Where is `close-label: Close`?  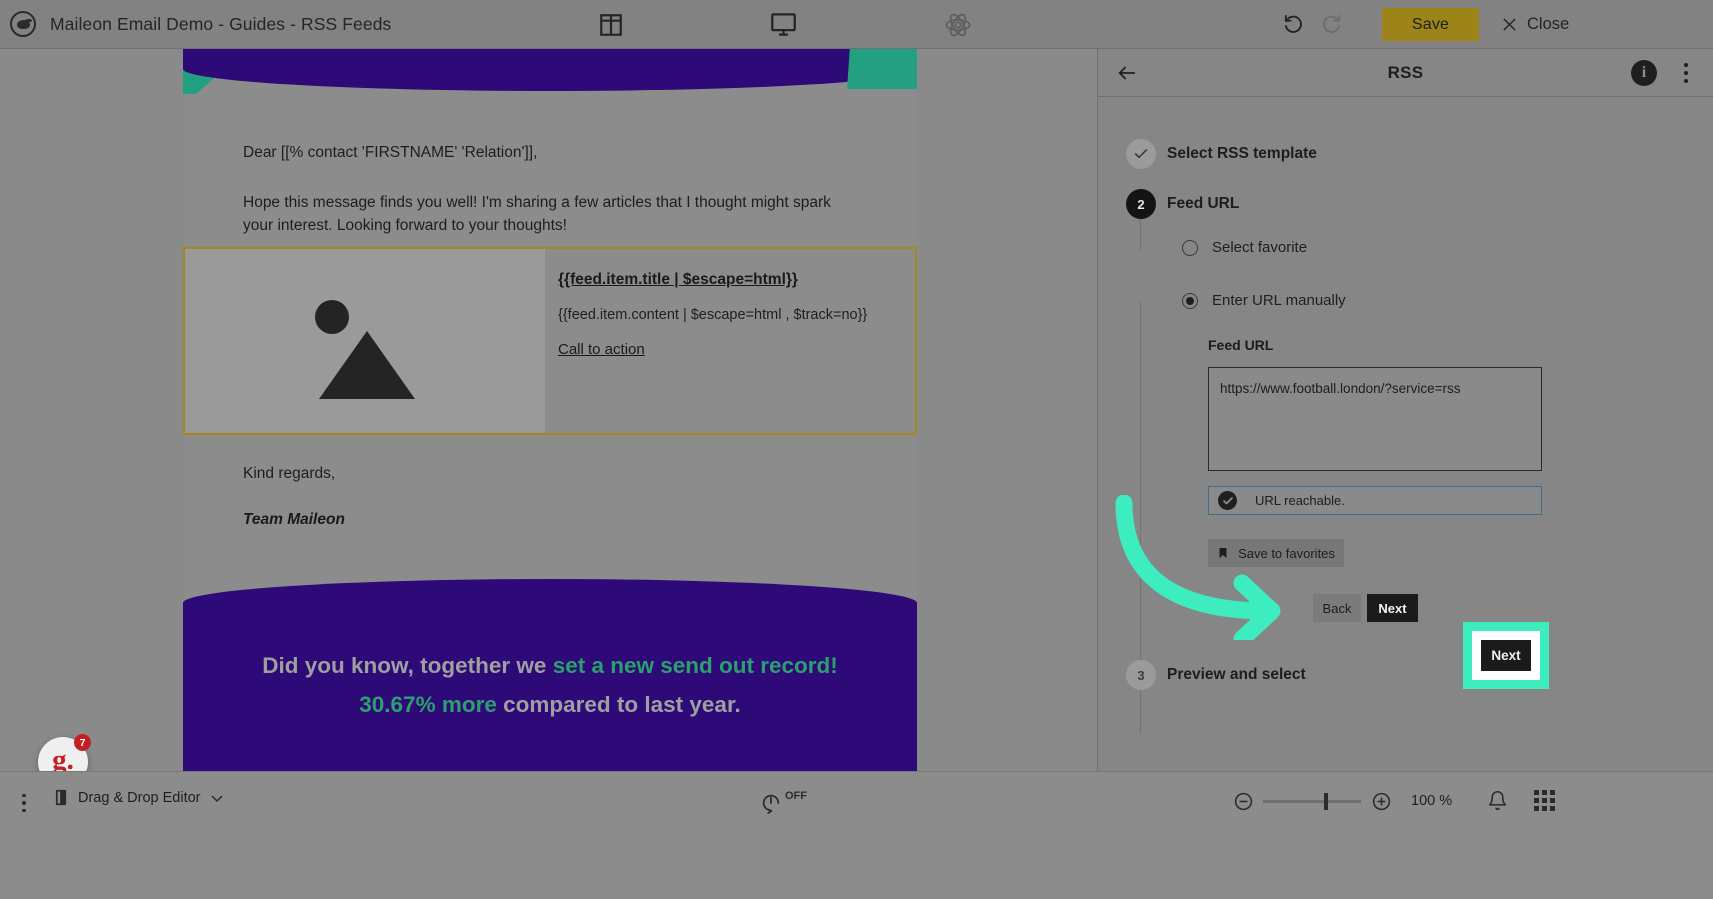
close-label: Close is located at coordinates (1548, 24).